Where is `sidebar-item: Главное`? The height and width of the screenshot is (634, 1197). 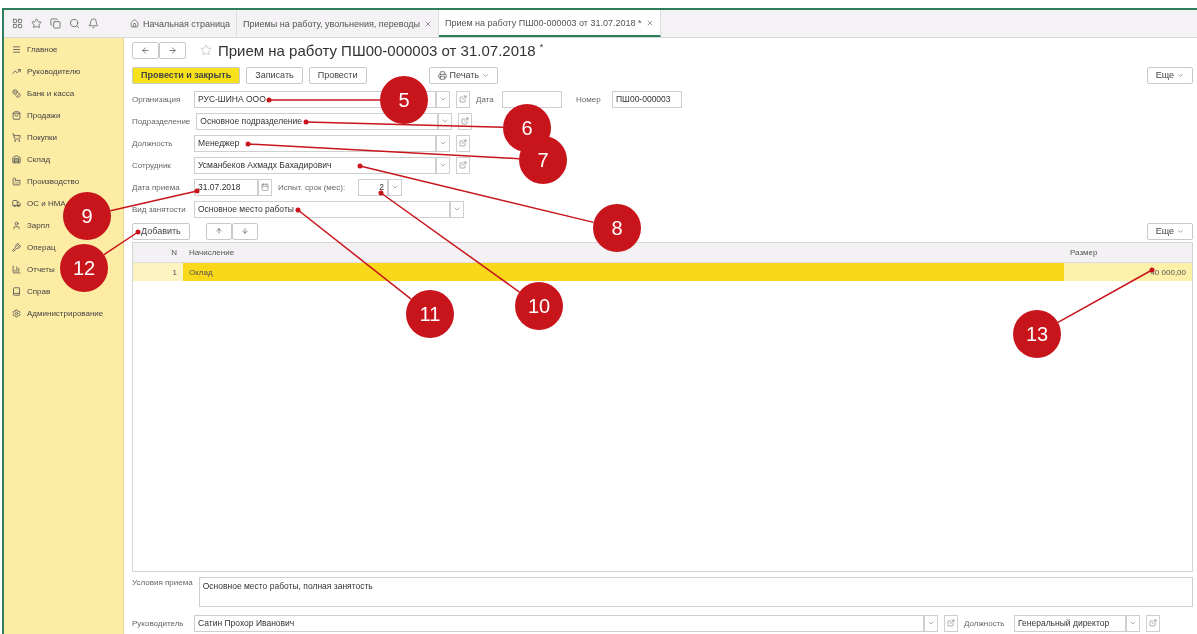 sidebar-item: Главное is located at coordinates (31, 49).